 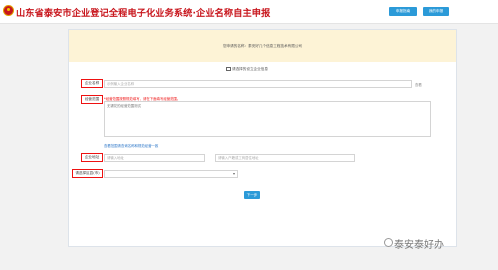 I want to click on enterprise-name-input: 示例输入企业名称, so click(x=258, y=84).